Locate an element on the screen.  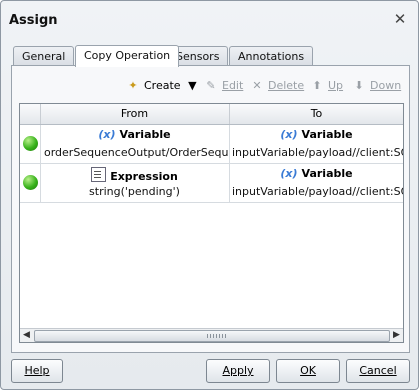
from-value: string('pending') is located at coordinates (134, 191).